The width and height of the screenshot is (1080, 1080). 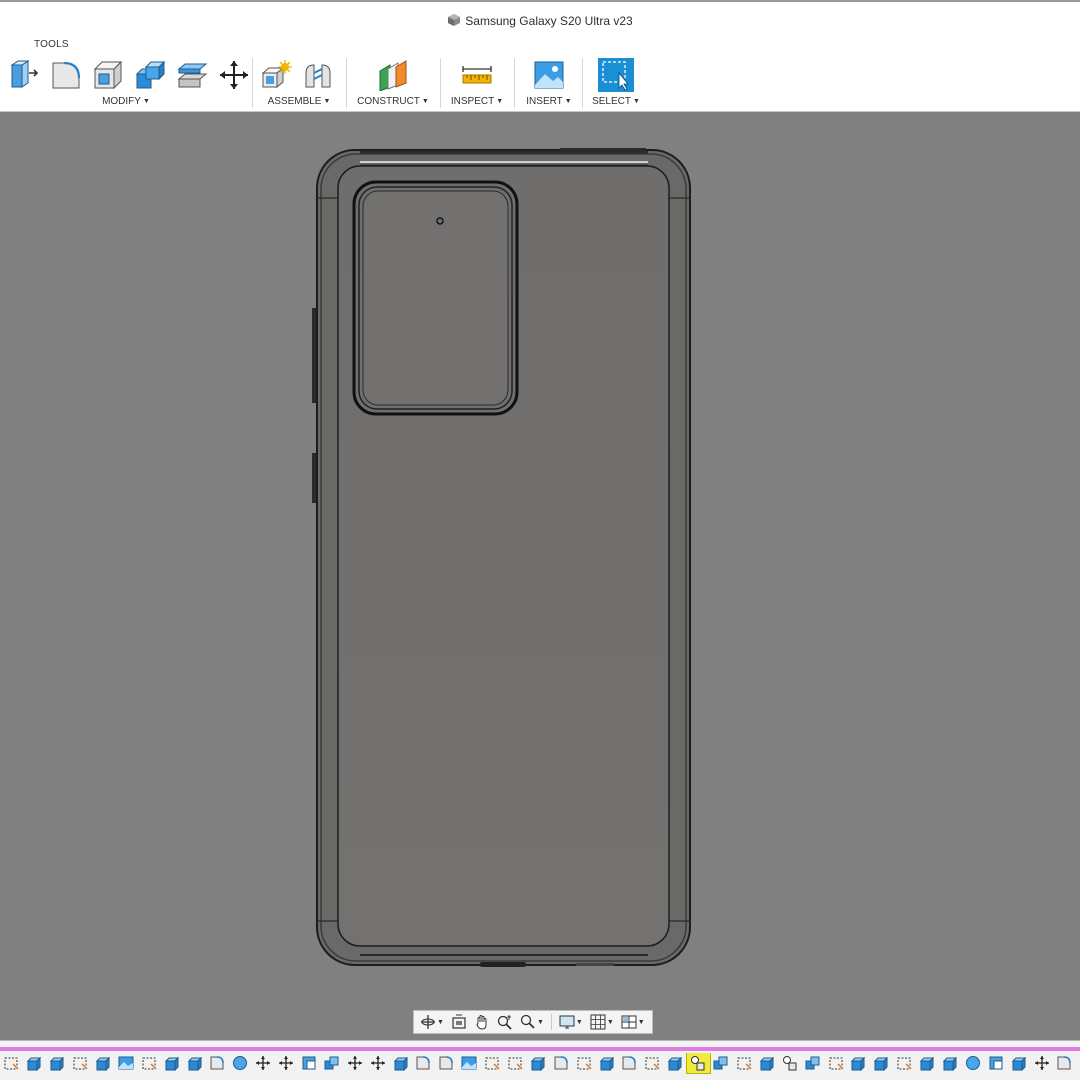 I want to click on navigation-bar: ▼ ▼ ▼ ▼ ▼, so click(x=533, y=1022).